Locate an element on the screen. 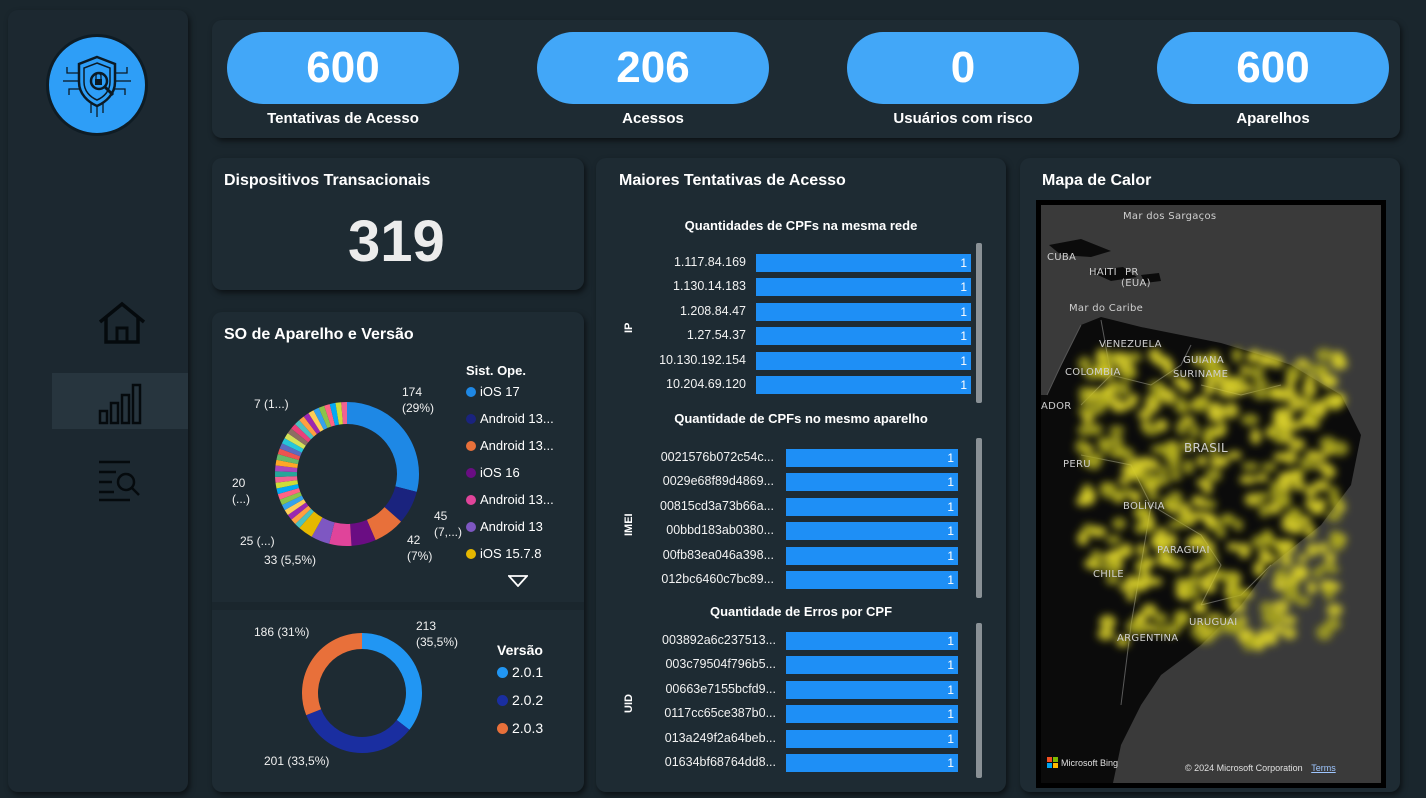 The height and width of the screenshot is (798, 1426). legend-item: Android 13 is located at coordinates (504, 526).